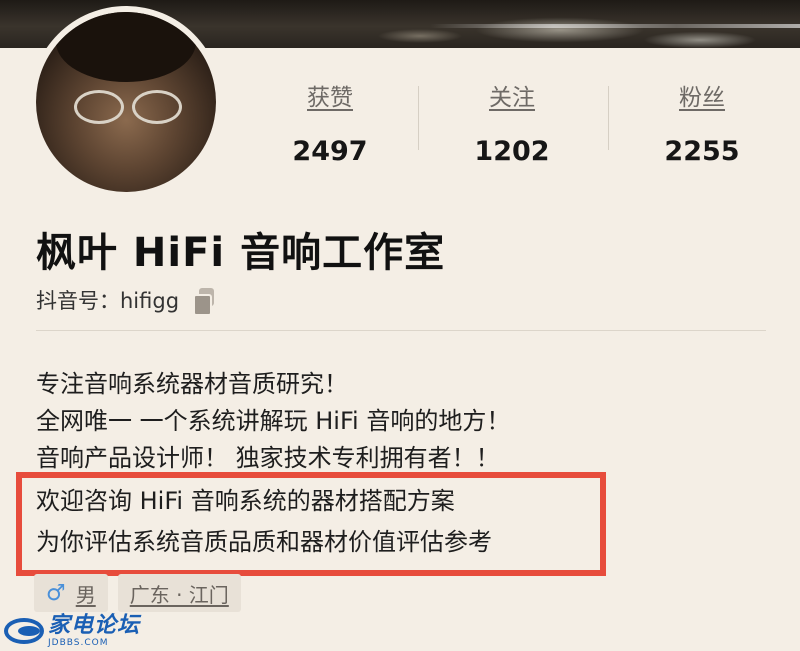 This screenshot has height=651, width=800. What do you see at coordinates (615, 26) in the screenshot?
I see `cover-light-reflection` at bounding box center [615, 26].